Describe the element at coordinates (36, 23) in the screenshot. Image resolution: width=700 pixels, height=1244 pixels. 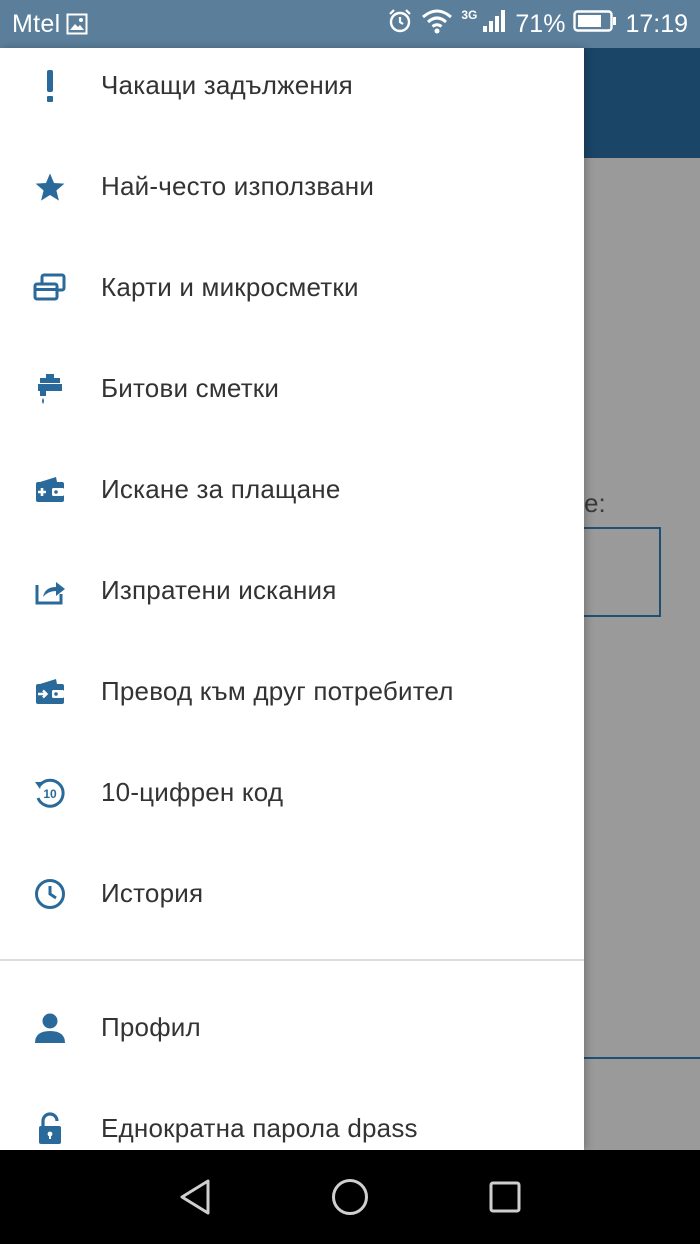
I see `carrier-name: Mtel` at that location.